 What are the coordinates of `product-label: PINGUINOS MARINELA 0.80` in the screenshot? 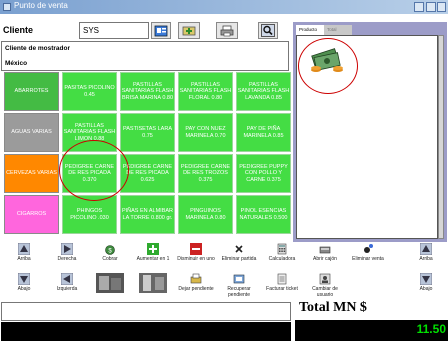 It's located at (205, 214).